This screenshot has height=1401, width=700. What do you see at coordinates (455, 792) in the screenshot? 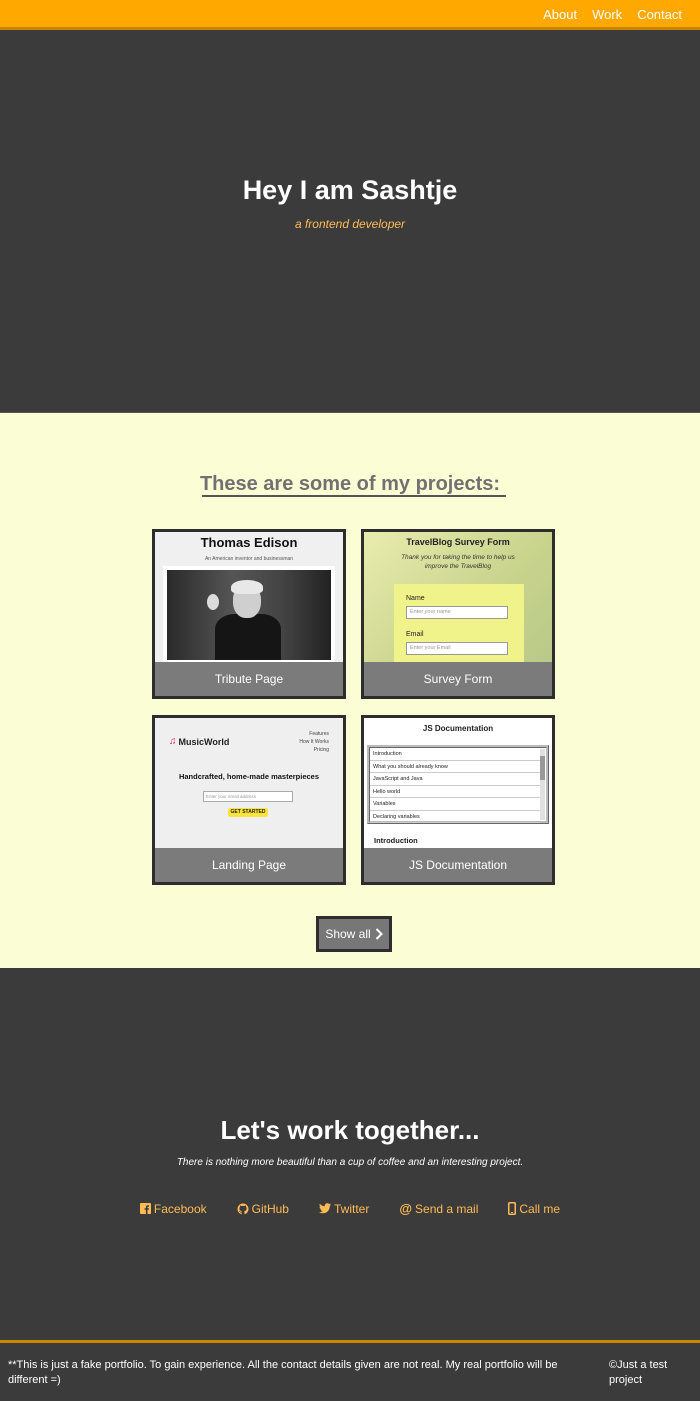
I see `jsdoc-list-item: Hello world` at bounding box center [455, 792].